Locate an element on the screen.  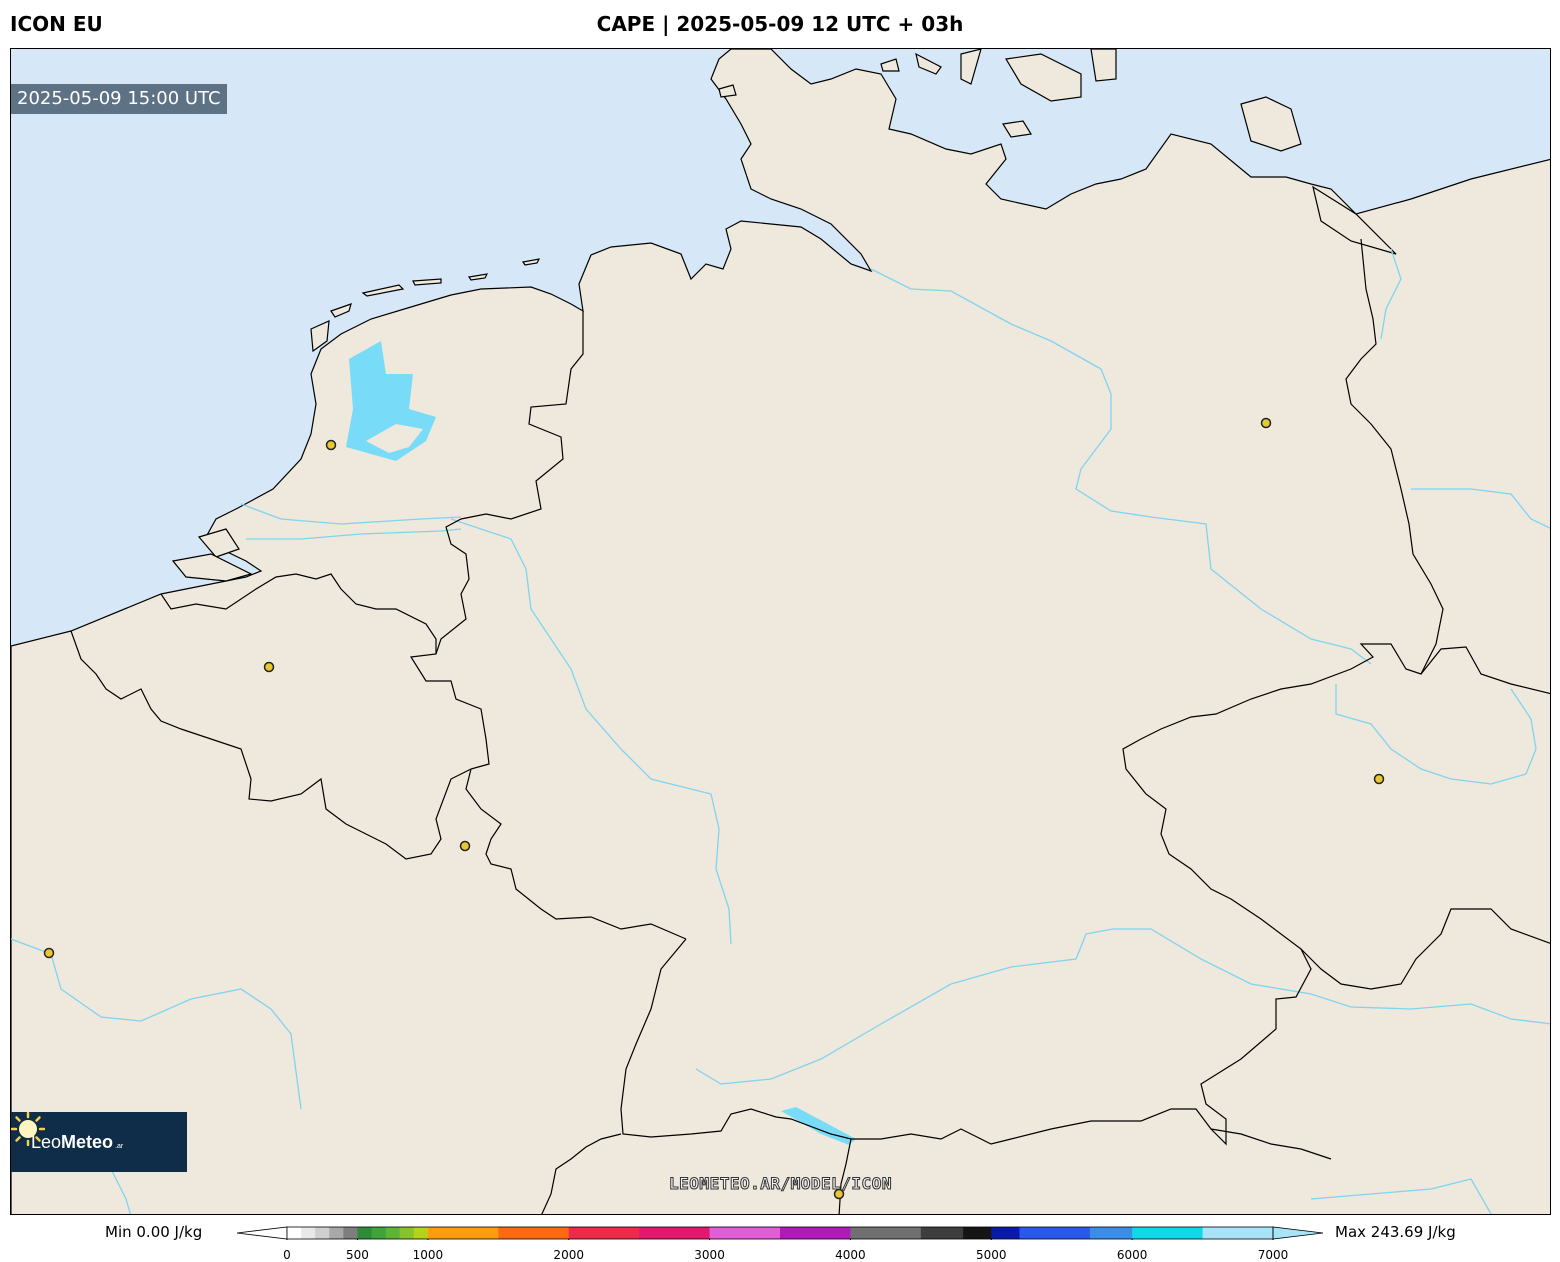
city-marker-brussels is located at coordinates (269, 667).